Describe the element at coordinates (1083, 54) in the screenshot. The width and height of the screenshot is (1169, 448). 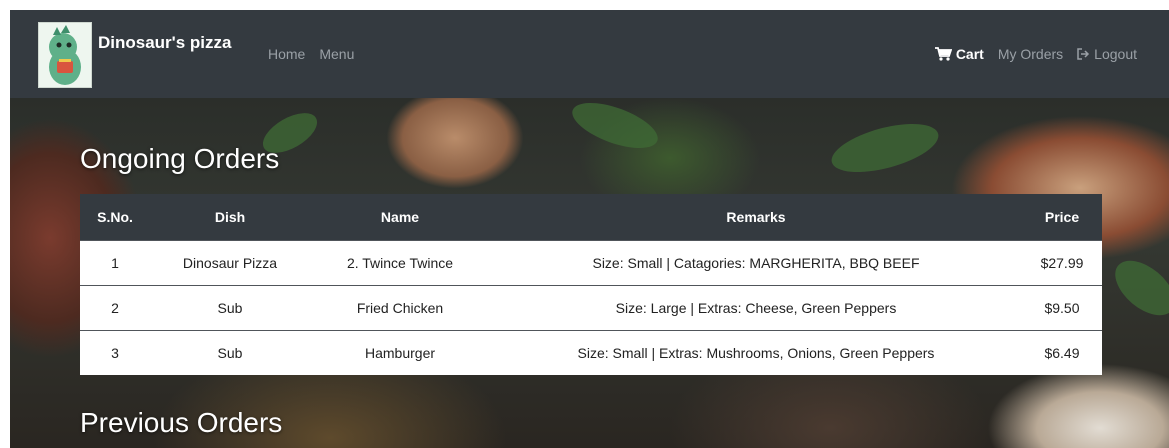
I see `logout-icon` at that location.